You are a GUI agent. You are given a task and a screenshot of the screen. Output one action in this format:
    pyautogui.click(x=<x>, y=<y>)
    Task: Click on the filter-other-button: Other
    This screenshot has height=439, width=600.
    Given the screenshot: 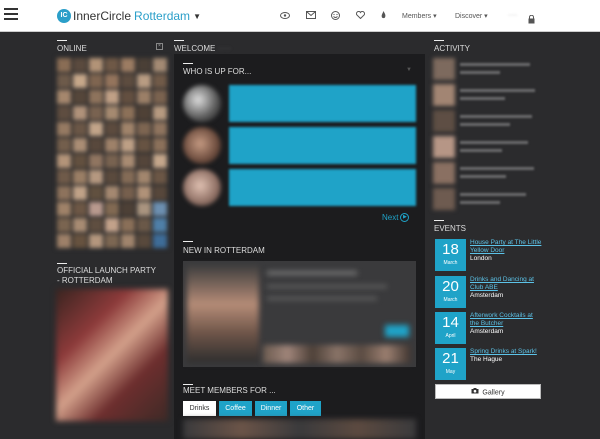 What is the action you would take?
    pyautogui.click(x=305, y=408)
    